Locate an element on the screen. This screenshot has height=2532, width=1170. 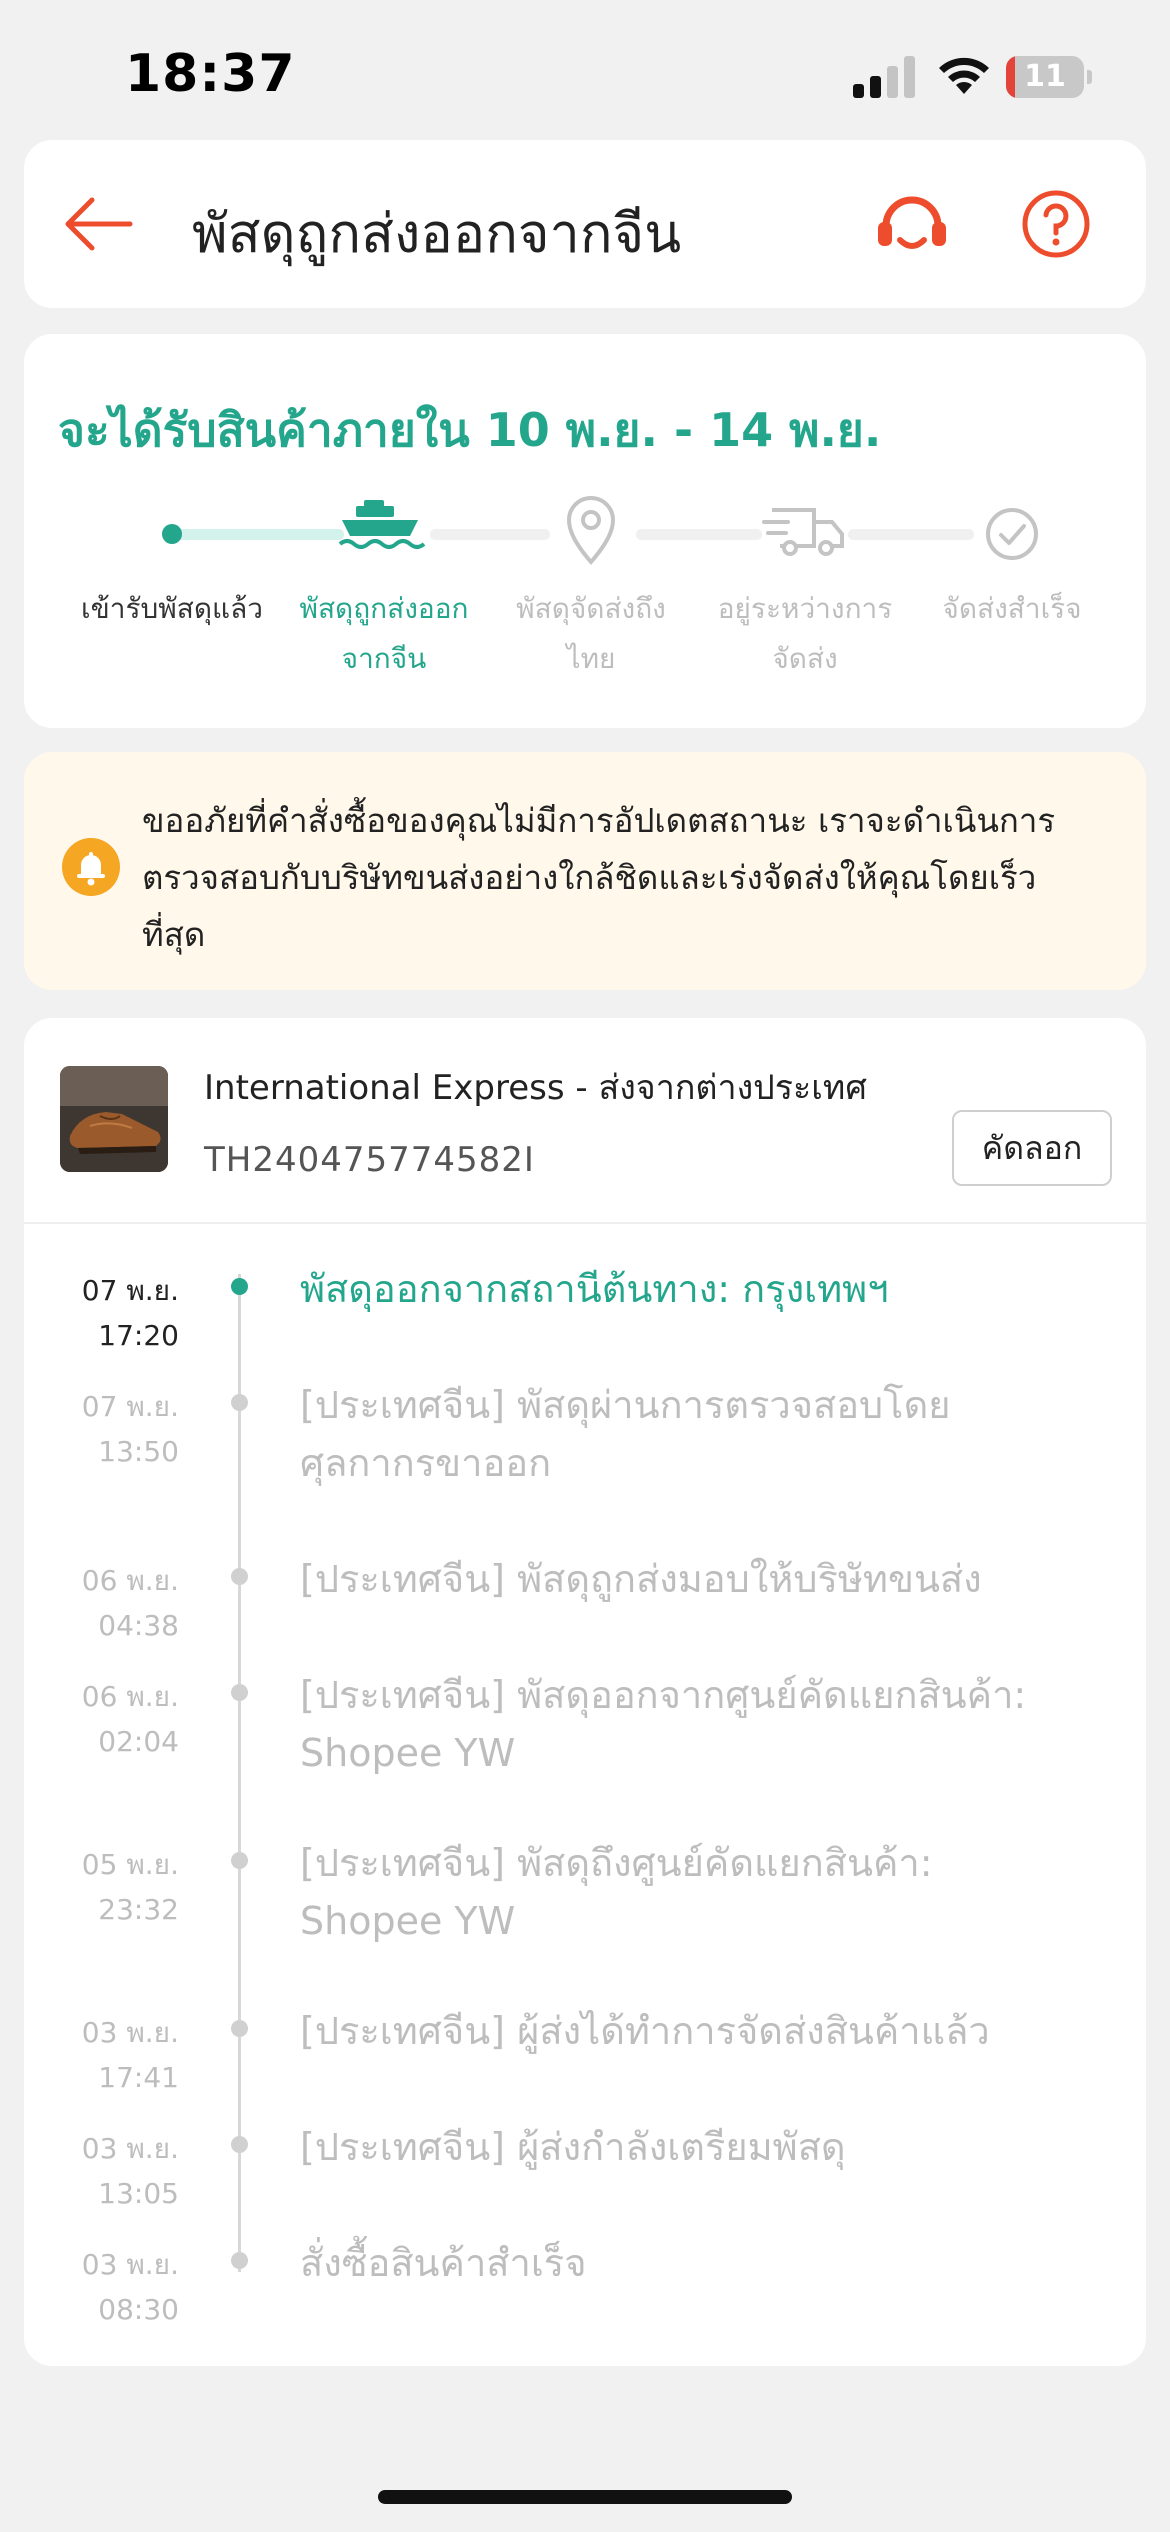
location-pin-icon is located at coordinates (591, 531).